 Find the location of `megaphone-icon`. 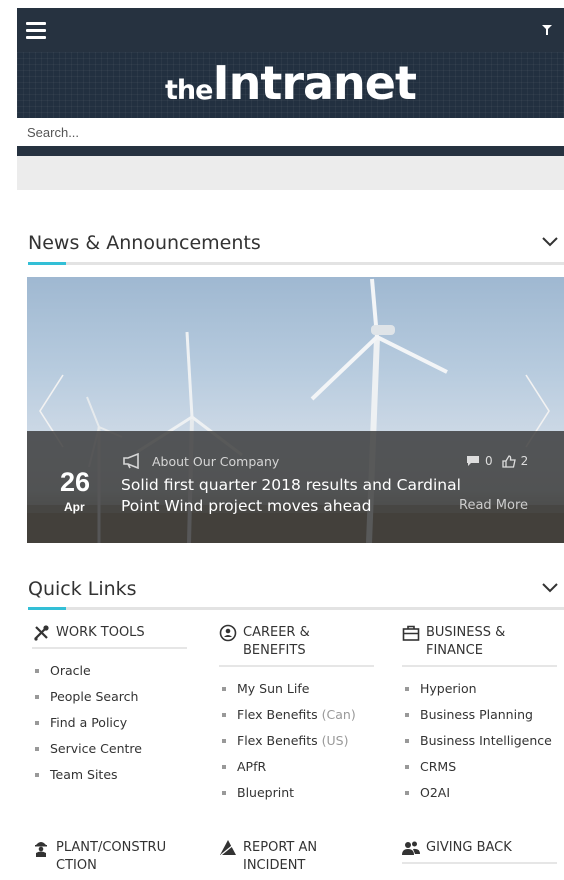

megaphone-icon is located at coordinates (131, 461).